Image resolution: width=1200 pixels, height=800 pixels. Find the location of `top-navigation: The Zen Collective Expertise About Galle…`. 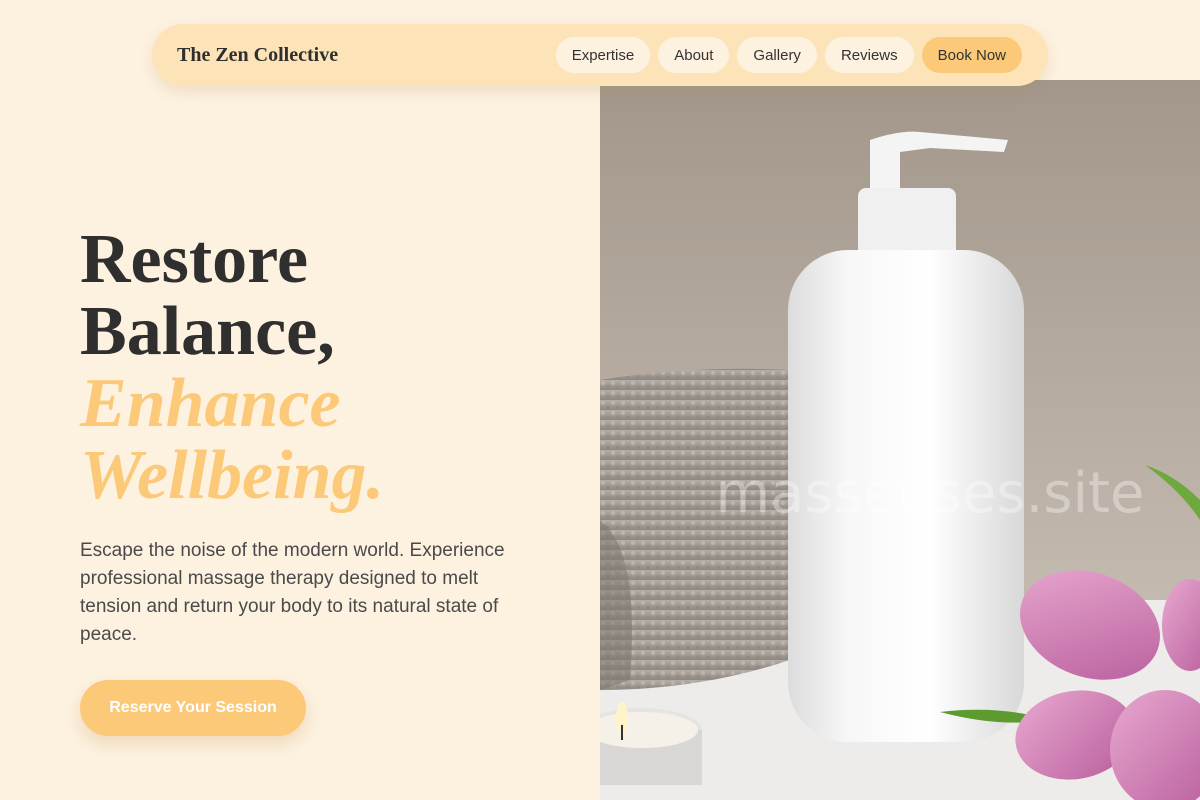

top-navigation: The Zen Collective Expertise About Galle… is located at coordinates (600, 55).